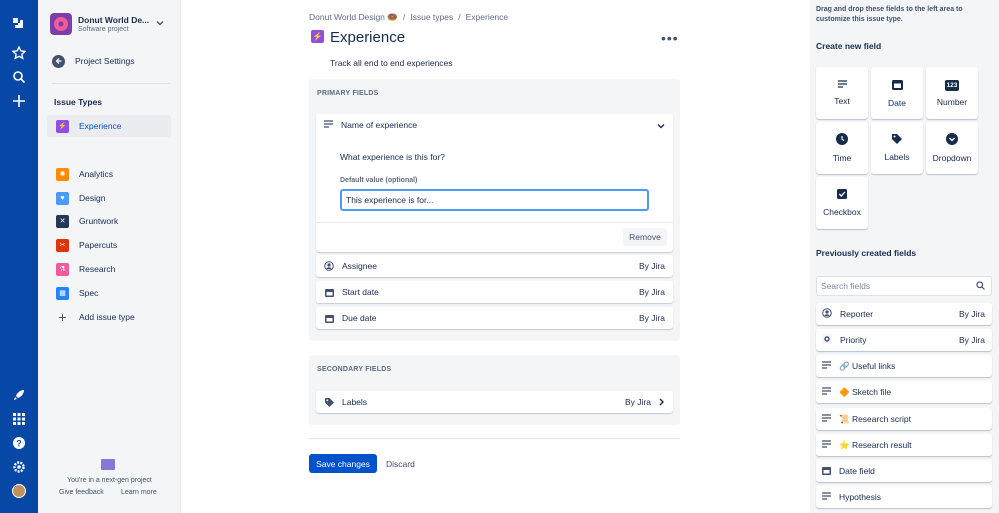 This screenshot has width=999, height=513. I want to click on sidebar-item-gruntwork: ✕ Gruntwork, so click(109, 221).